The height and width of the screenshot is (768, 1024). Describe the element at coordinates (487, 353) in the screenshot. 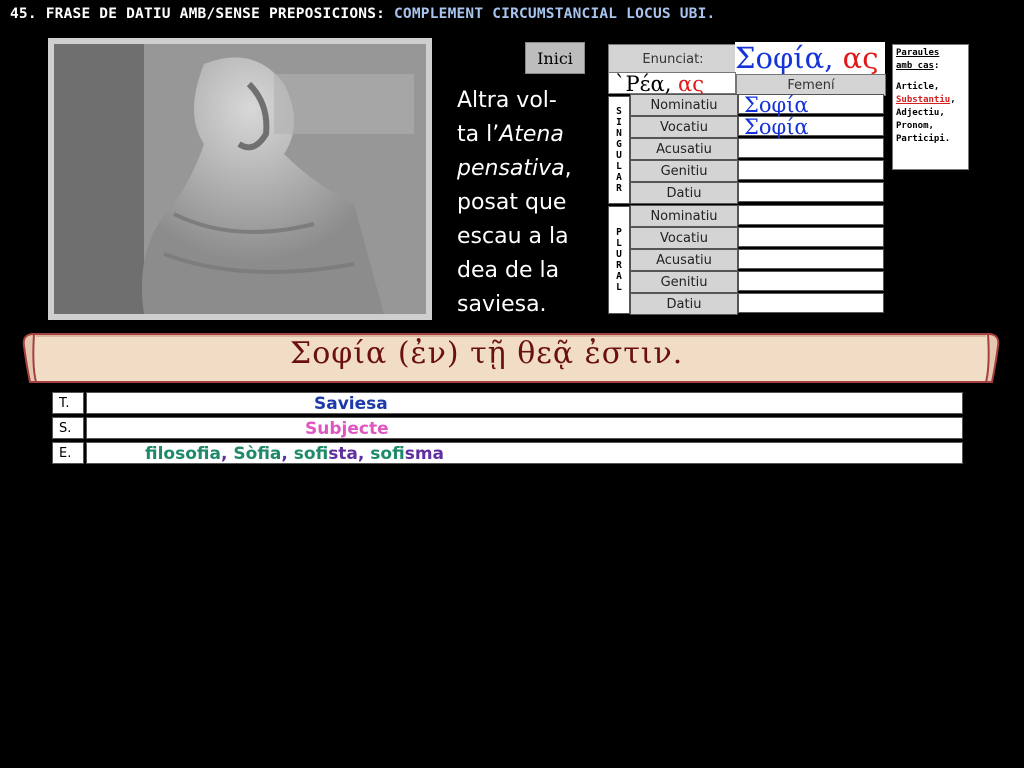

I see `greek-sentence: Σοφία (ἐν) τῇ θεᾷ ἐστιν.` at that location.